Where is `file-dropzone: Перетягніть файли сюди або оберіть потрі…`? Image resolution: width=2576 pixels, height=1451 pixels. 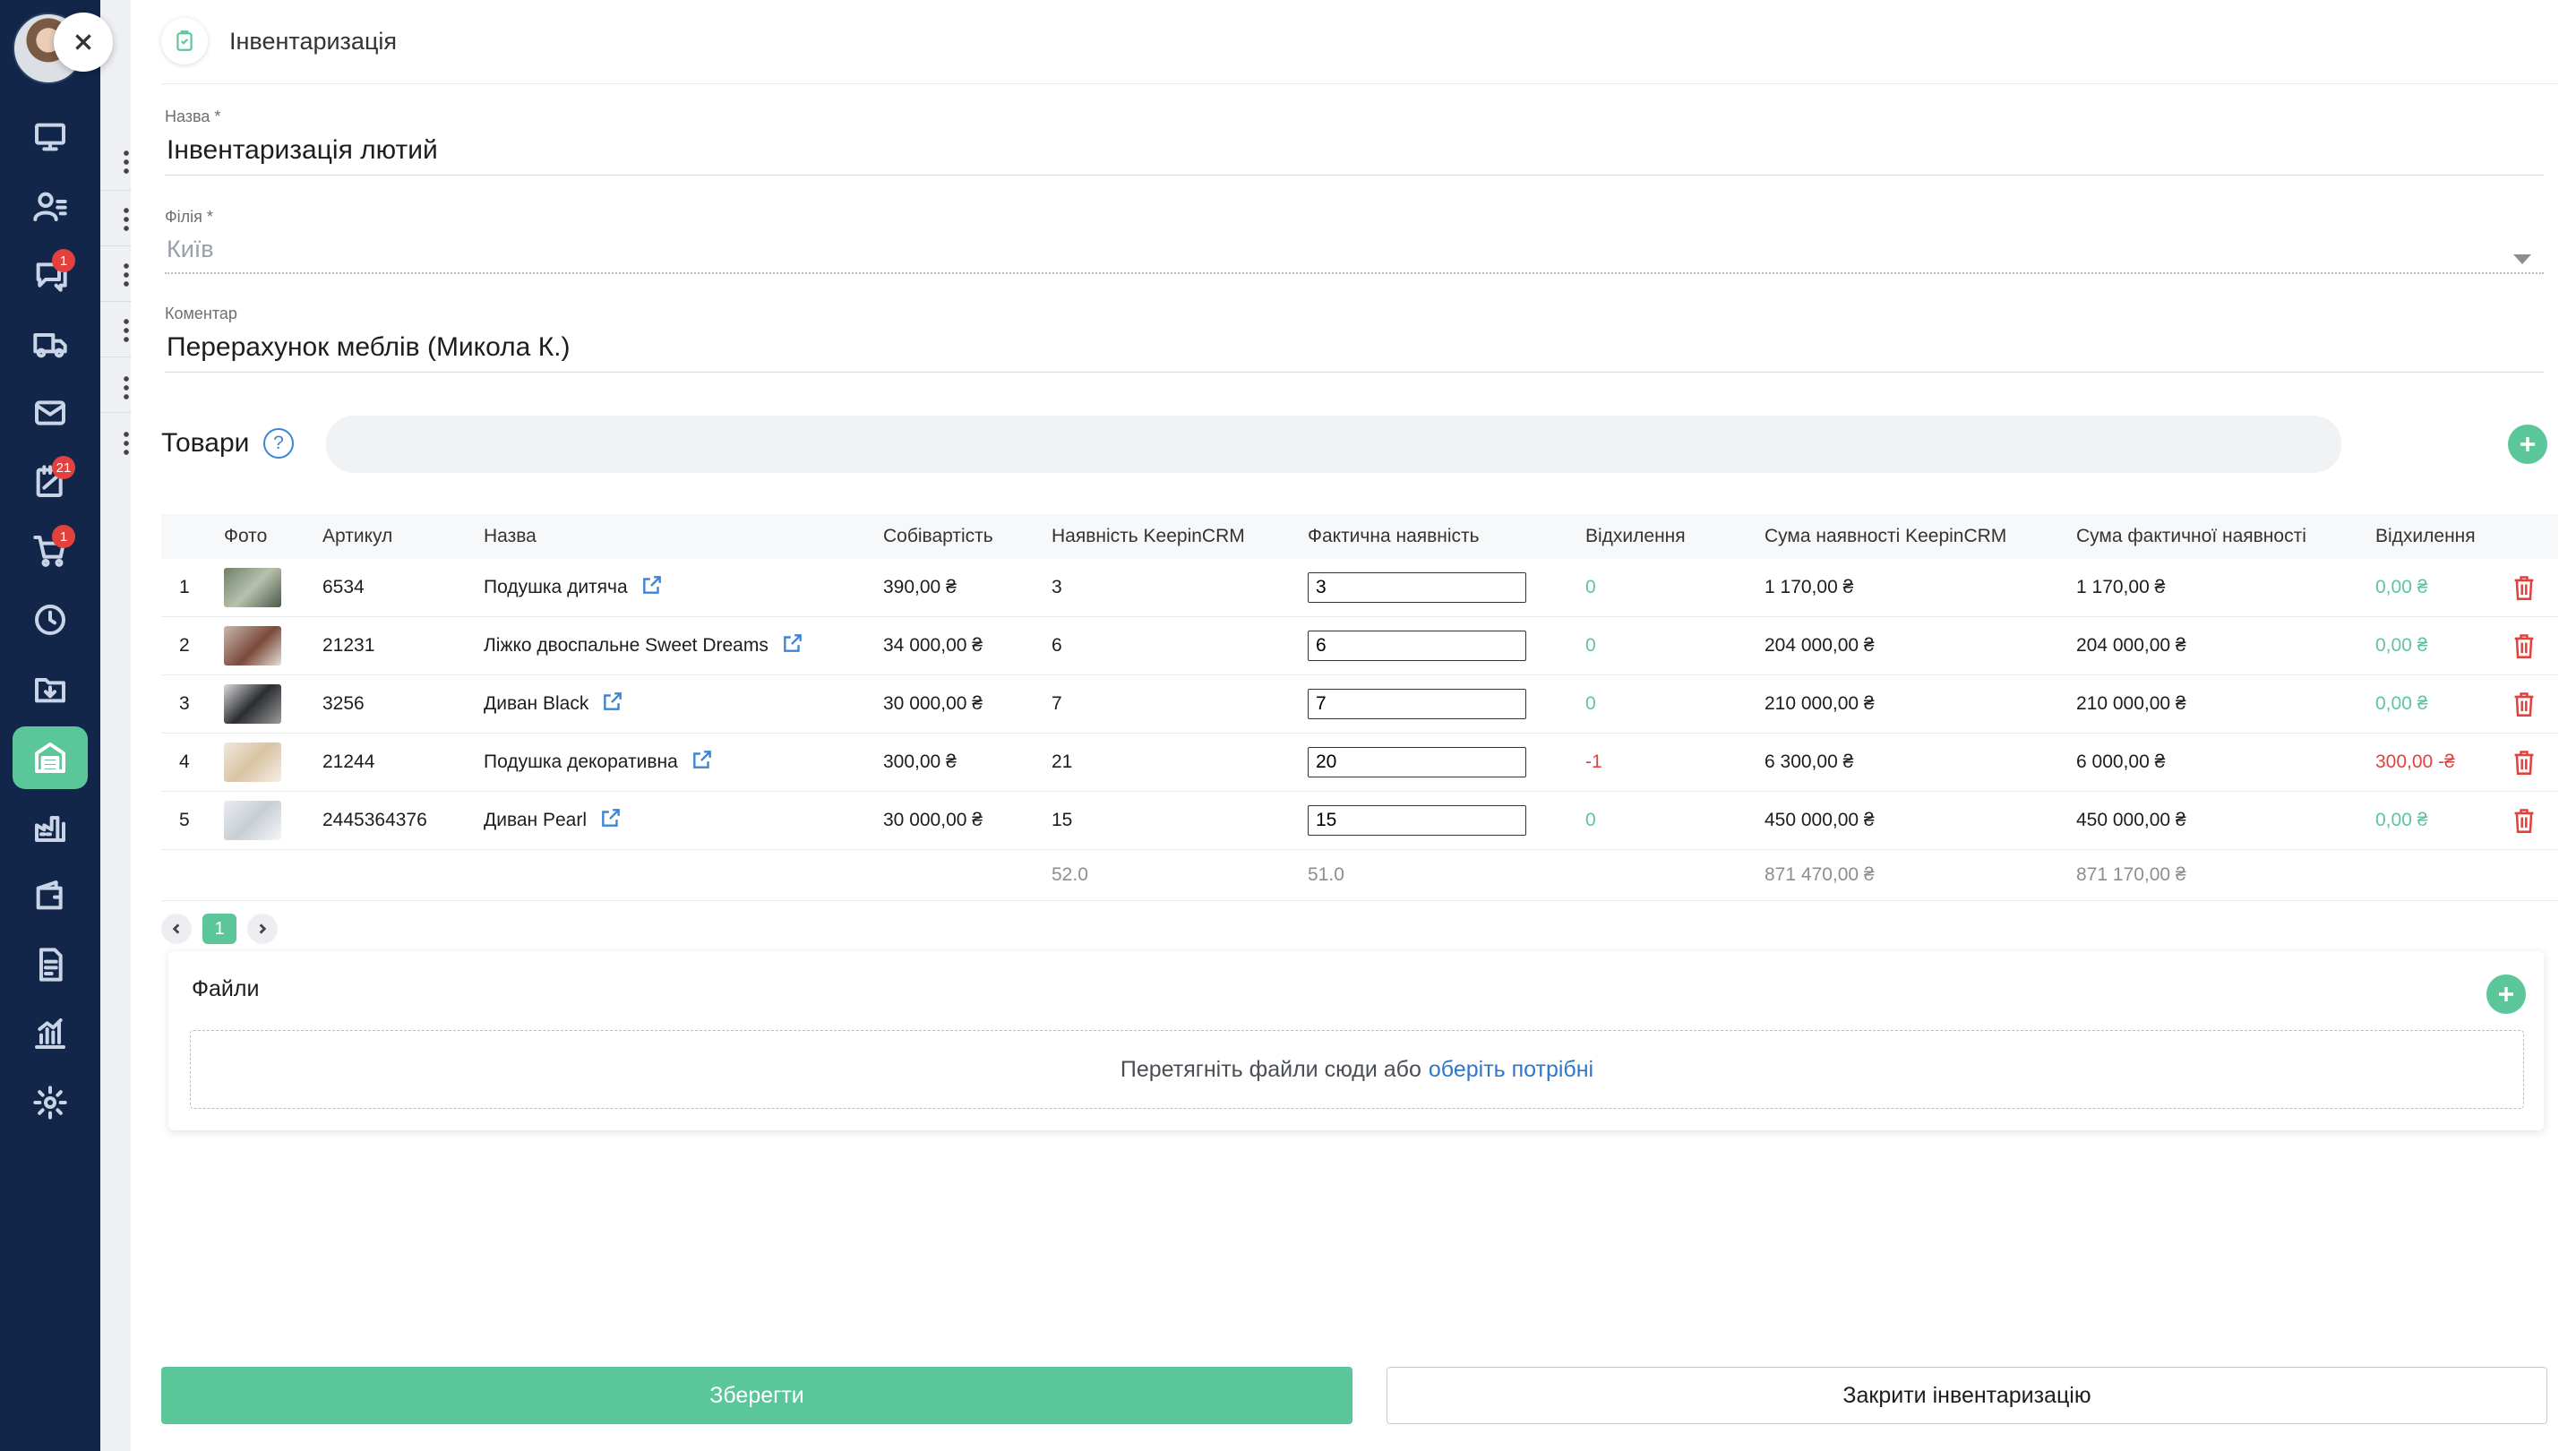 file-dropzone: Перетягніть файли сюди або оберіть потрі… is located at coordinates (1357, 1069).